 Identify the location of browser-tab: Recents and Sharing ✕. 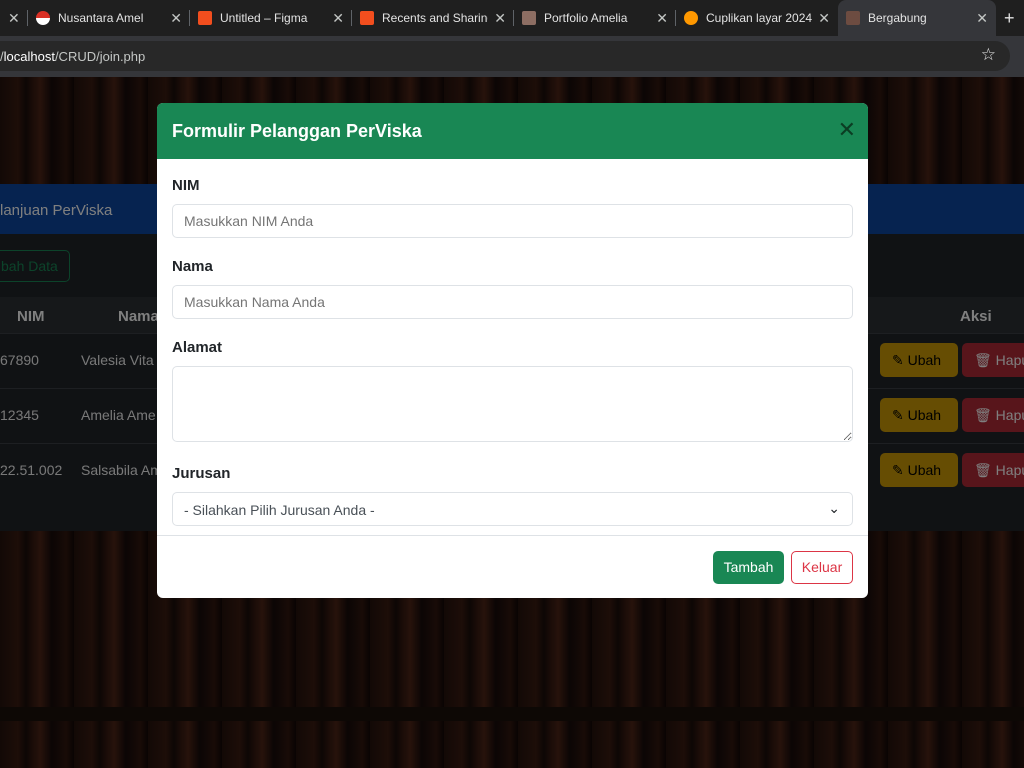
(433, 18).